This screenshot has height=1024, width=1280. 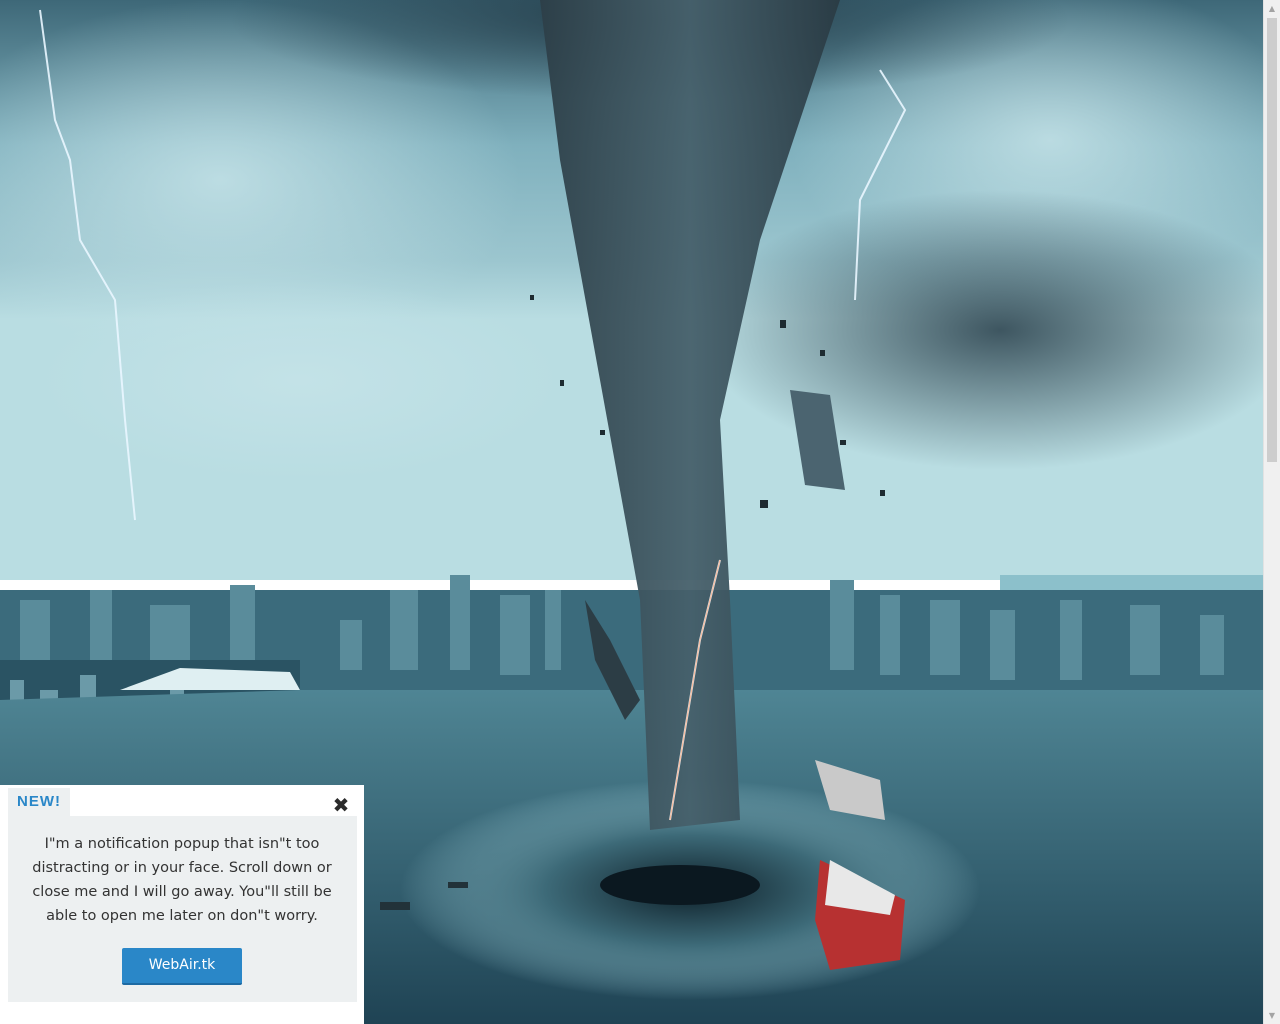 I want to click on vertical-scrollbar: ▲ ▼, so click(x=1271, y=512).